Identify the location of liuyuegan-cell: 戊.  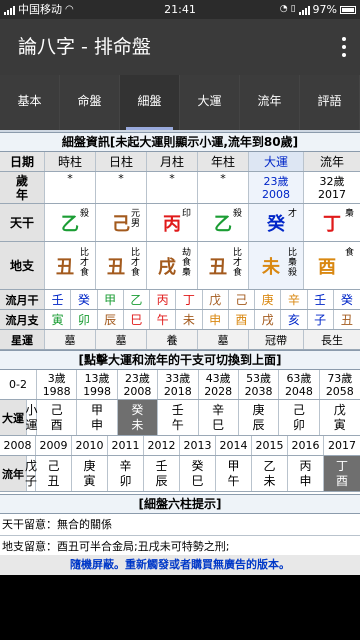
(216, 299).